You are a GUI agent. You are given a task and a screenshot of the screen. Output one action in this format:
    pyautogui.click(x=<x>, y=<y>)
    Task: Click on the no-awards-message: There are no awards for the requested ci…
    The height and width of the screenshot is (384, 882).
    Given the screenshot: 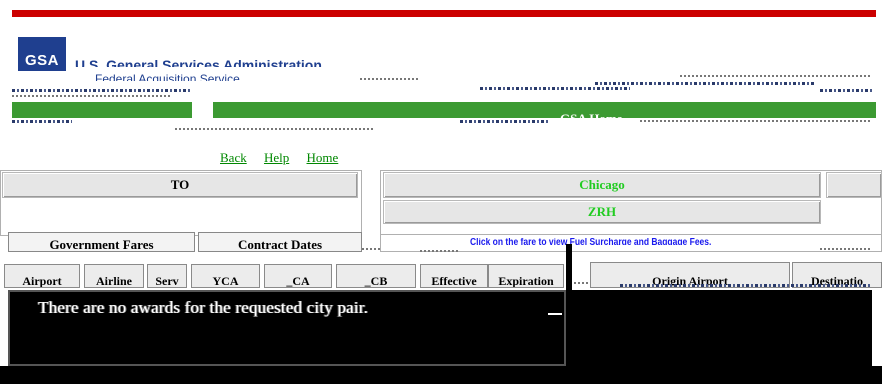 What is the action you would take?
    pyautogui.click(x=203, y=307)
    